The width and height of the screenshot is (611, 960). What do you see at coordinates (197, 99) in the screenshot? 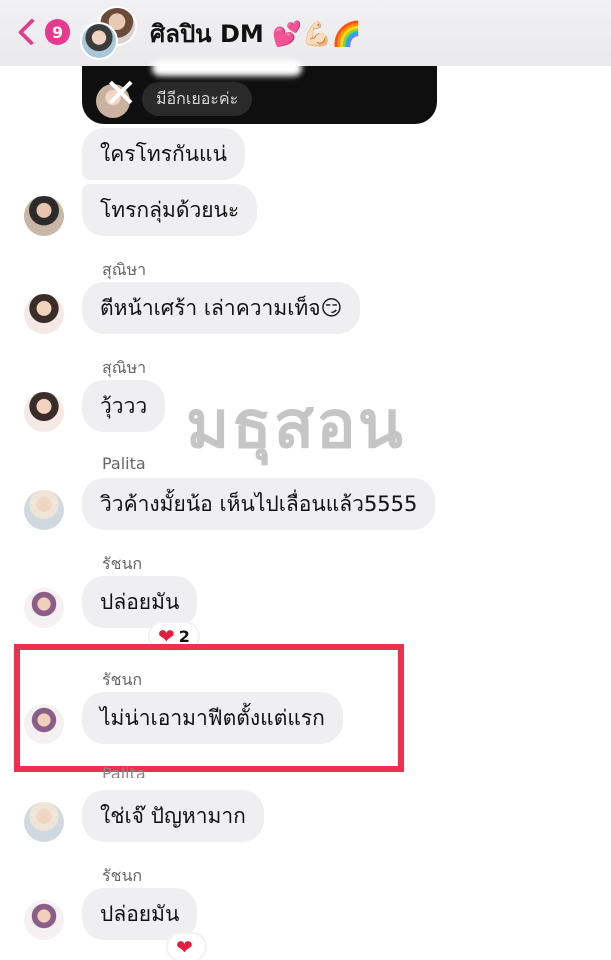
I see `more-label: มีอีกเยอะค่ะ` at bounding box center [197, 99].